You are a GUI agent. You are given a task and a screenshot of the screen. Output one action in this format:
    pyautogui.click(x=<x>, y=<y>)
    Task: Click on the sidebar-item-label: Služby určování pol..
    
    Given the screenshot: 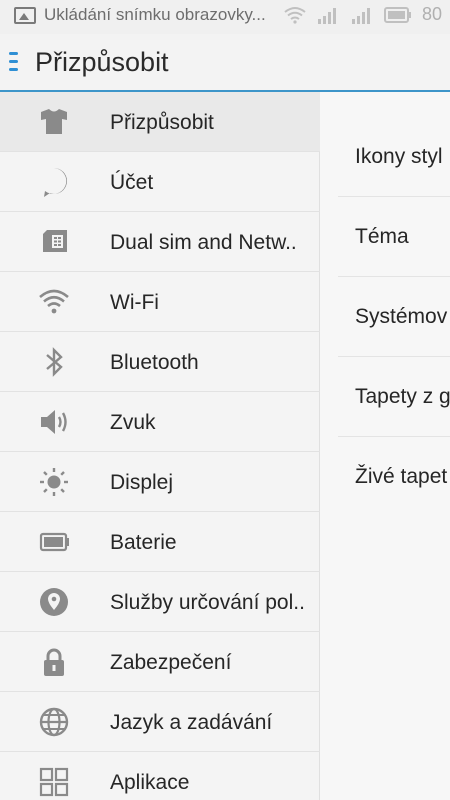 What is the action you would take?
    pyautogui.click(x=207, y=602)
    